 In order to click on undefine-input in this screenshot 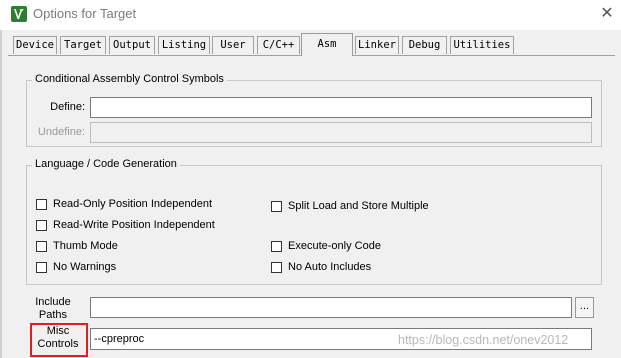, I will do `click(341, 132)`.